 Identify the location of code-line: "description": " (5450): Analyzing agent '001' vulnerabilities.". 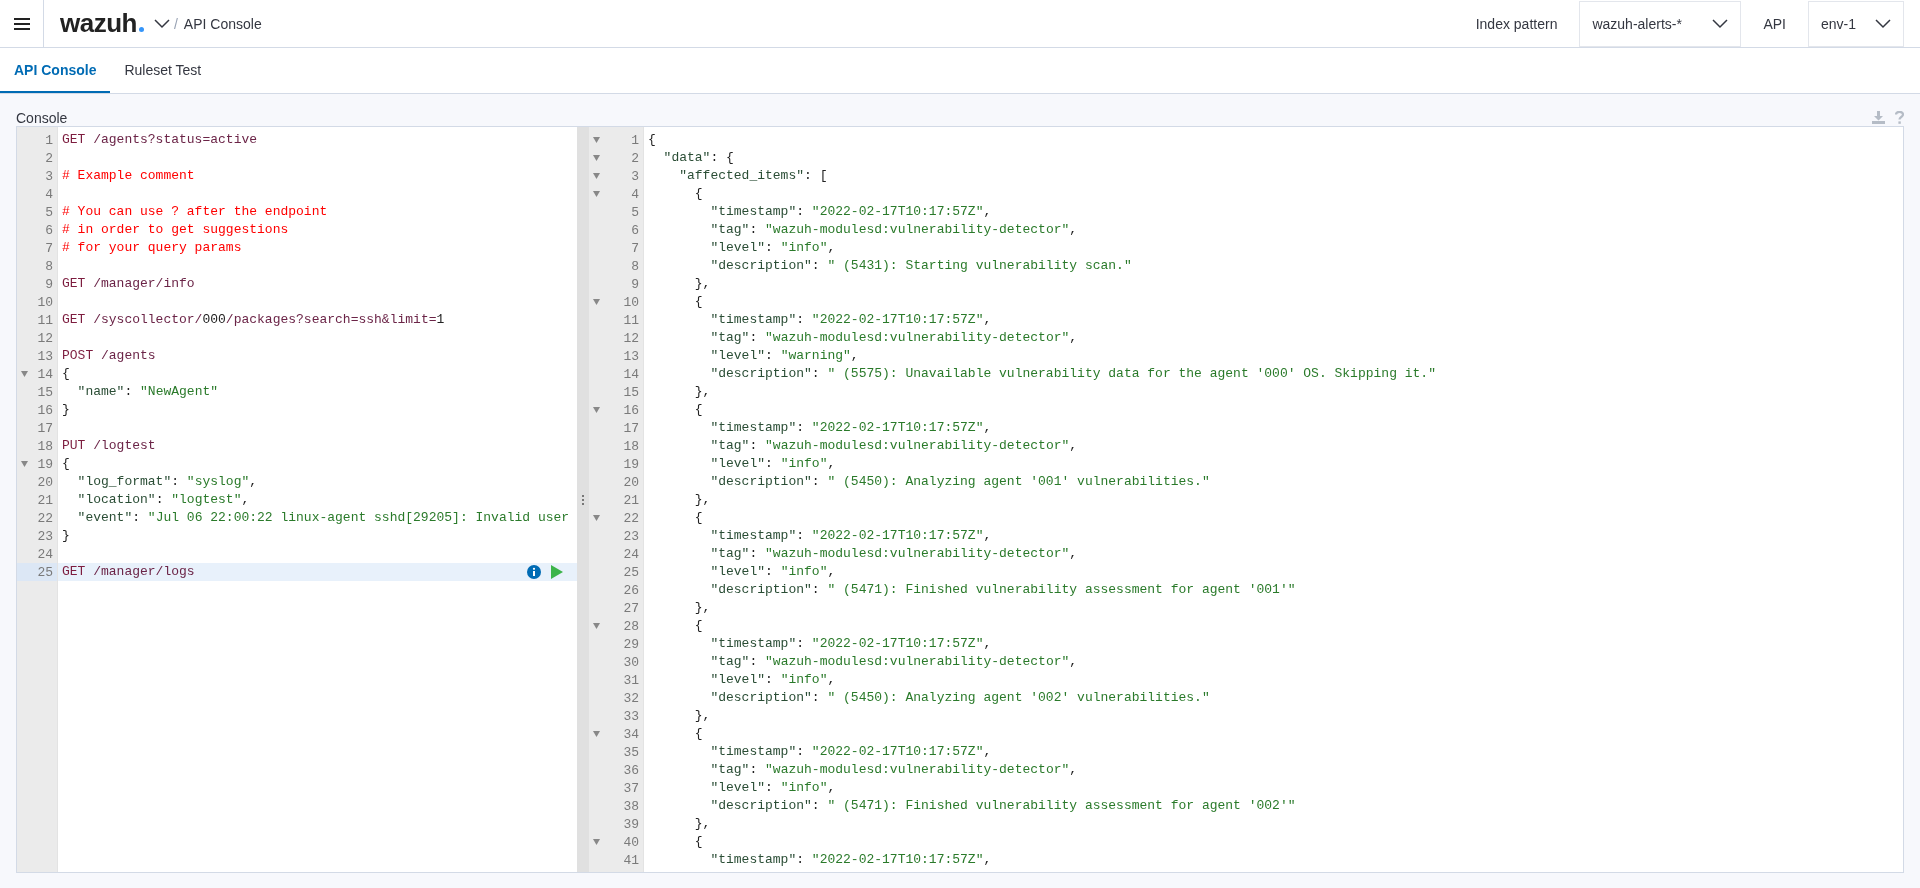
(959, 482).